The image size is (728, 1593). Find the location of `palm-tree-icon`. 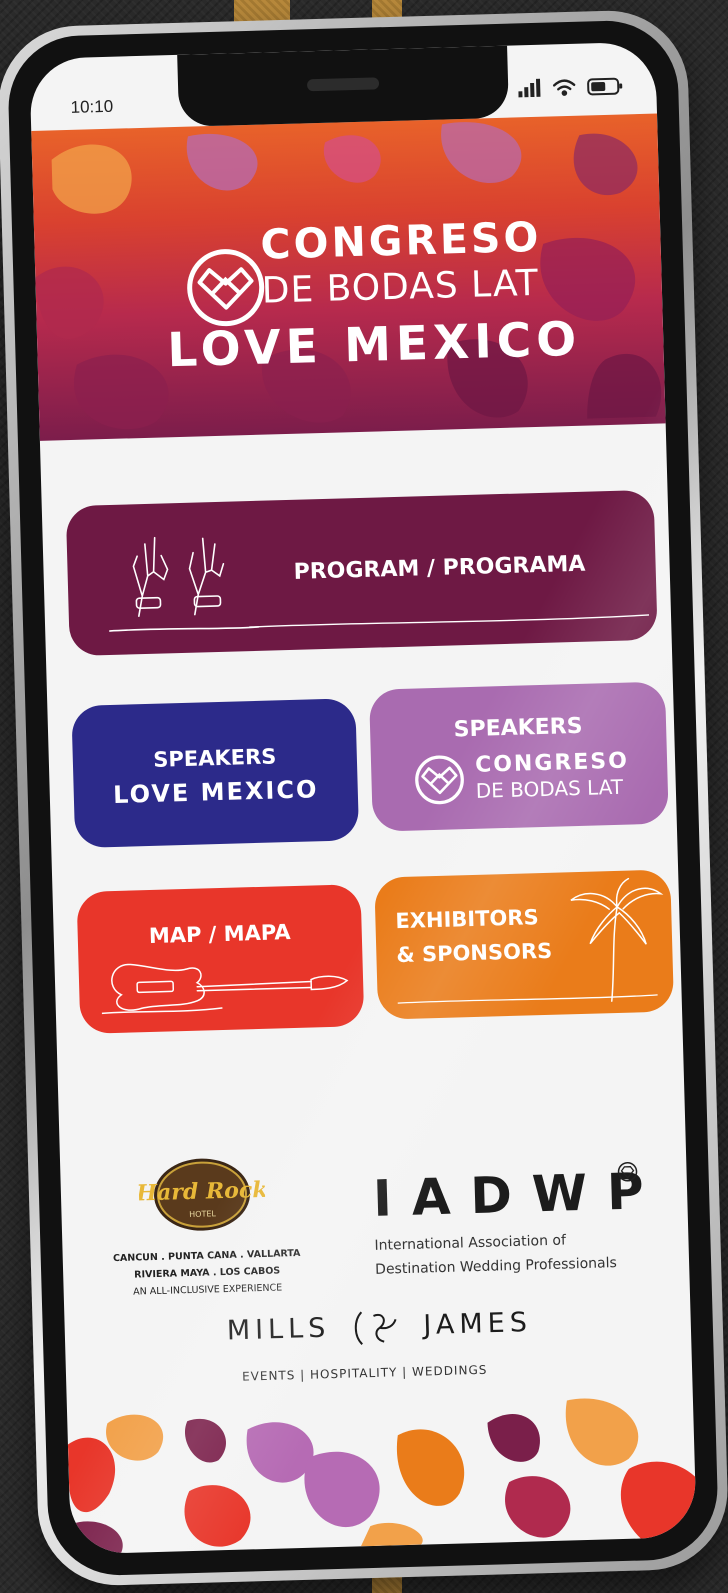

palm-tree-icon is located at coordinates (617, 939).